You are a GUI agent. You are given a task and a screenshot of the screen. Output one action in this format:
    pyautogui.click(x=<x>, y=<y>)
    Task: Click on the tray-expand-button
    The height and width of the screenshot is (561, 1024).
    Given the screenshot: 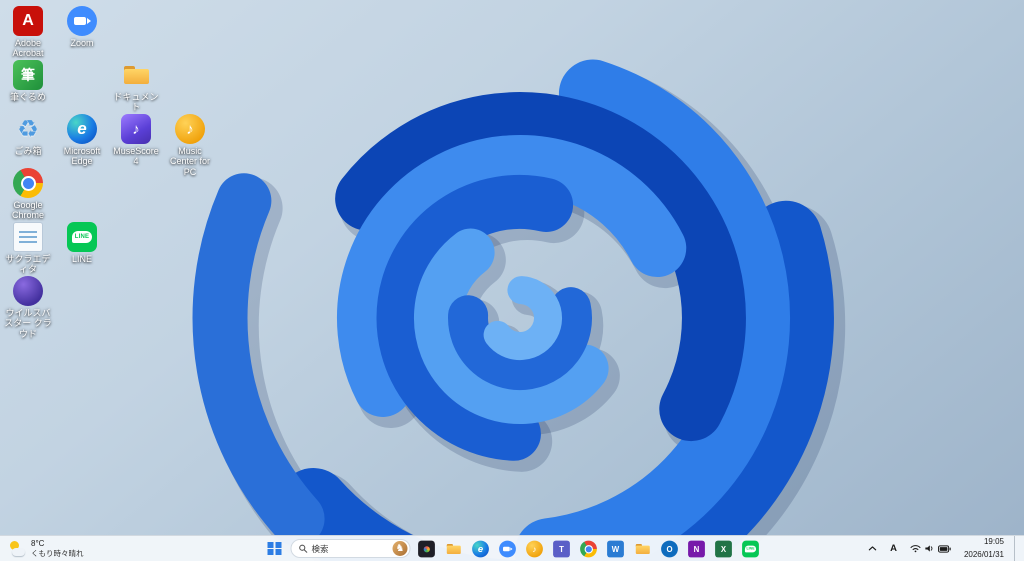 What is the action you would take?
    pyautogui.click(x=872, y=548)
    